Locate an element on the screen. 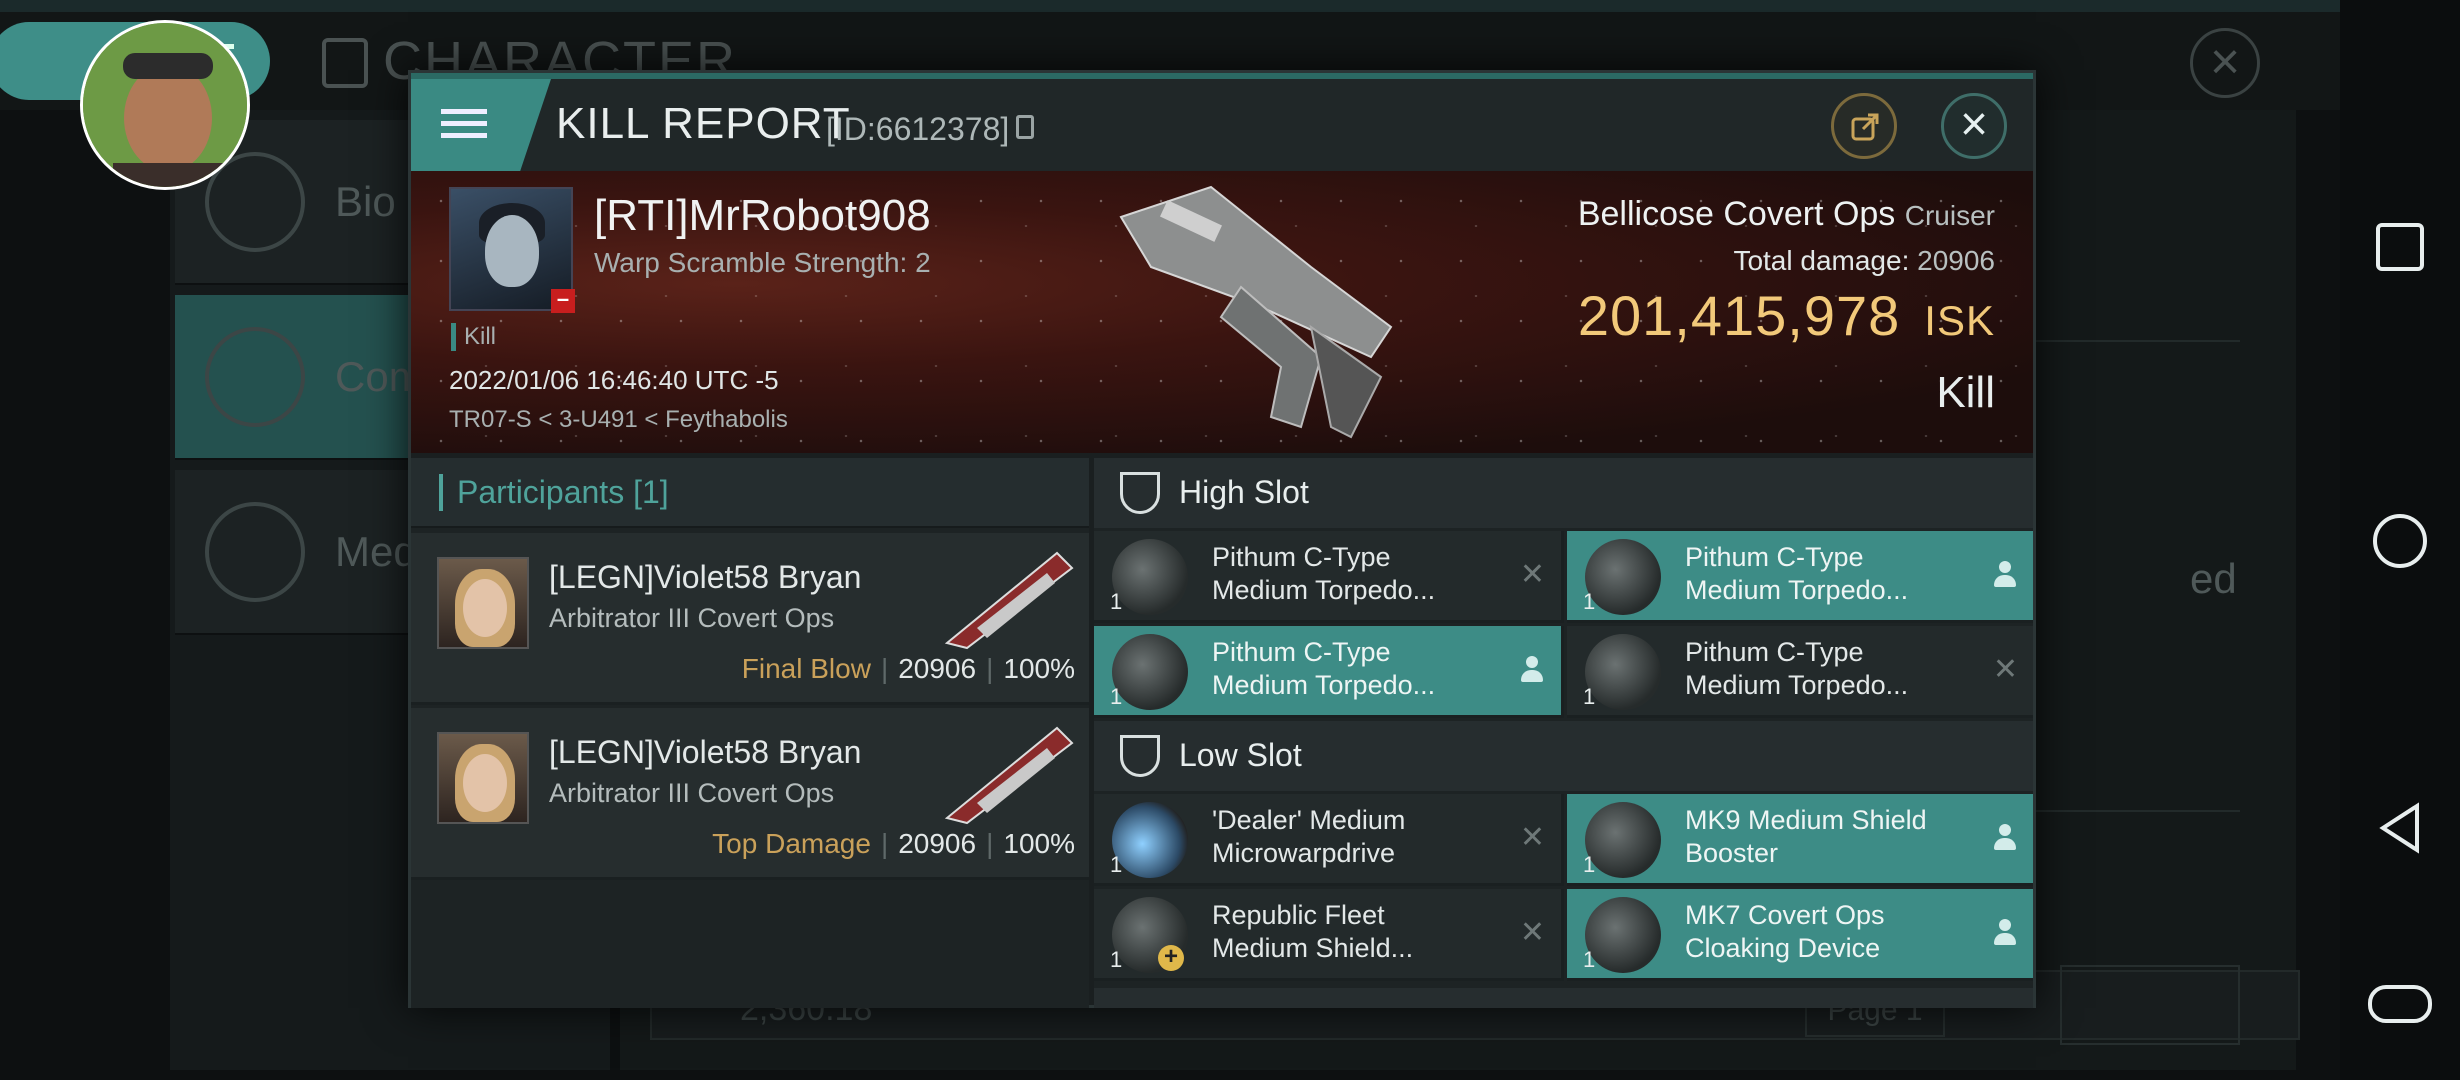 The width and height of the screenshot is (2460, 1080). modal-header: KILL REPORT [ID:6612378] × is located at coordinates (1222, 125).